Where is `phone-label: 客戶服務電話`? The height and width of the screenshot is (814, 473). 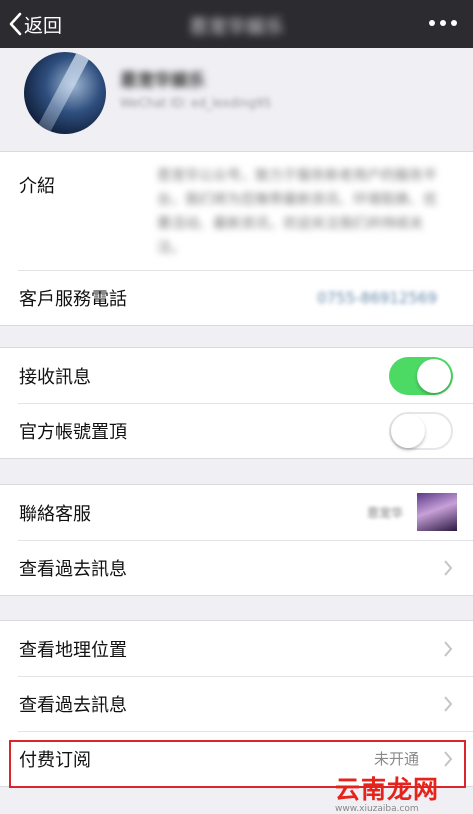 phone-label: 客戶服務電話 is located at coordinates (73, 299).